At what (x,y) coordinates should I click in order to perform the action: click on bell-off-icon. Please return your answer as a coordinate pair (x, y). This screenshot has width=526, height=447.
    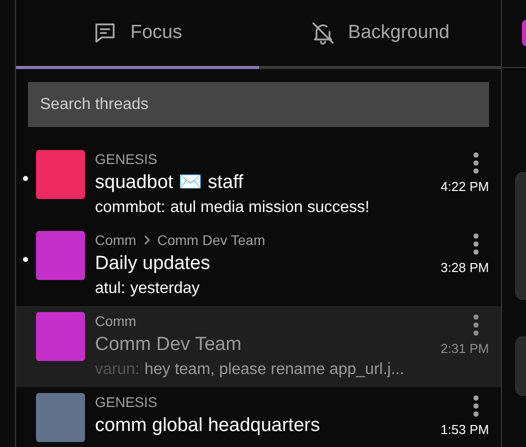
    Looking at the image, I should click on (323, 33).